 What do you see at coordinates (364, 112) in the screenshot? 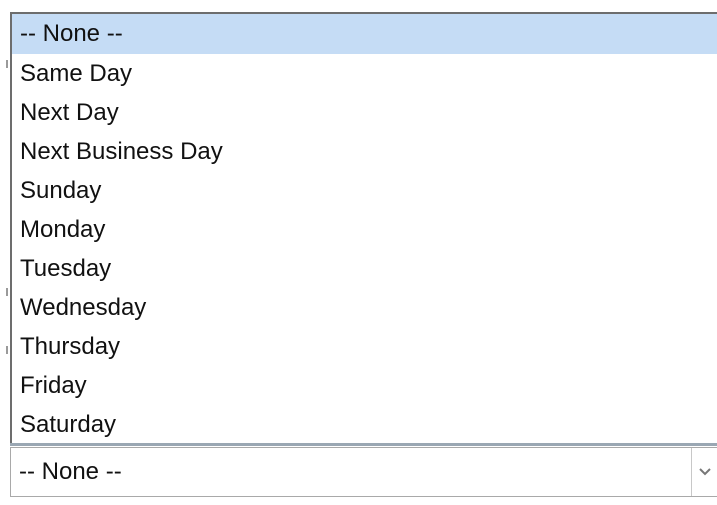
I see `option-next-day: Next Day` at bounding box center [364, 112].